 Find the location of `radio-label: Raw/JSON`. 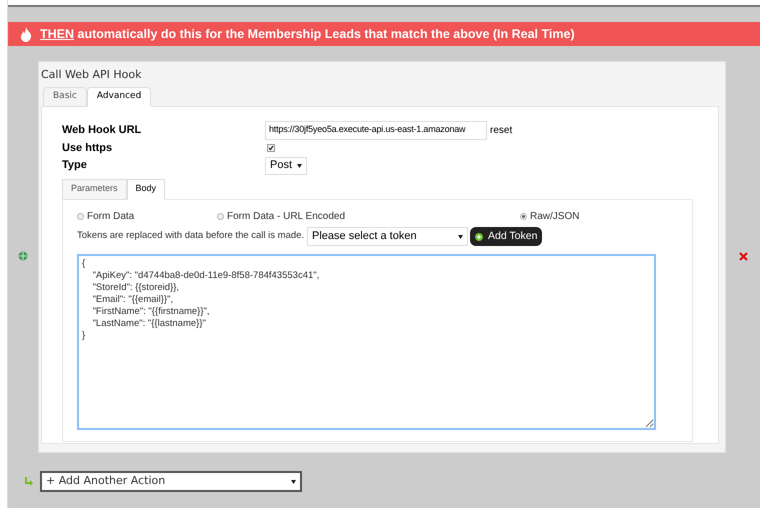

radio-label: Raw/JSON is located at coordinates (555, 217).